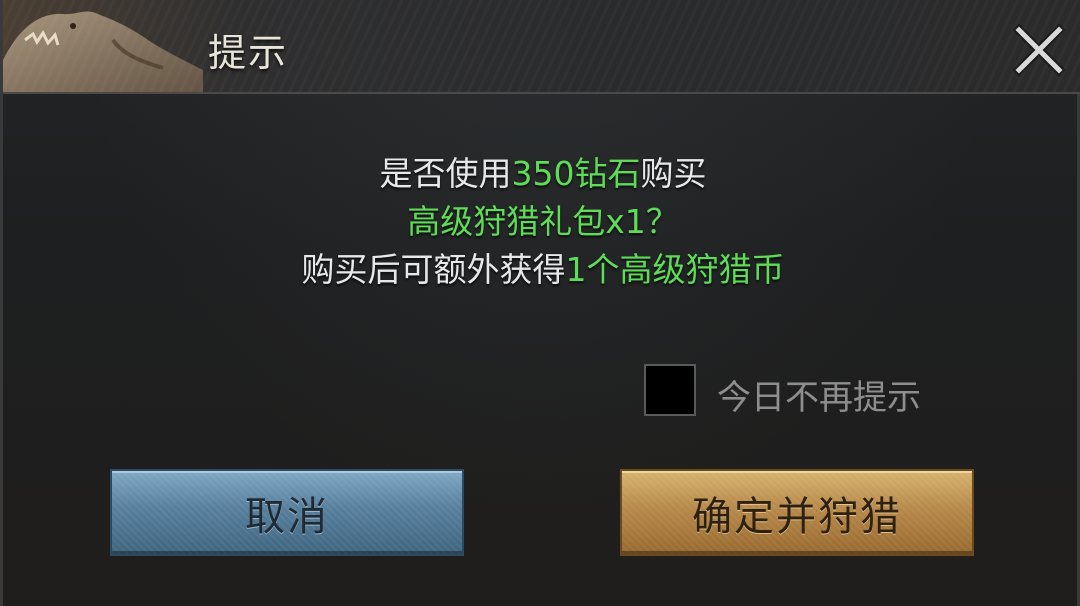 This screenshot has width=1080, height=606. What do you see at coordinates (103, 51) in the screenshot?
I see `dinosaur-art` at bounding box center [103, 51].